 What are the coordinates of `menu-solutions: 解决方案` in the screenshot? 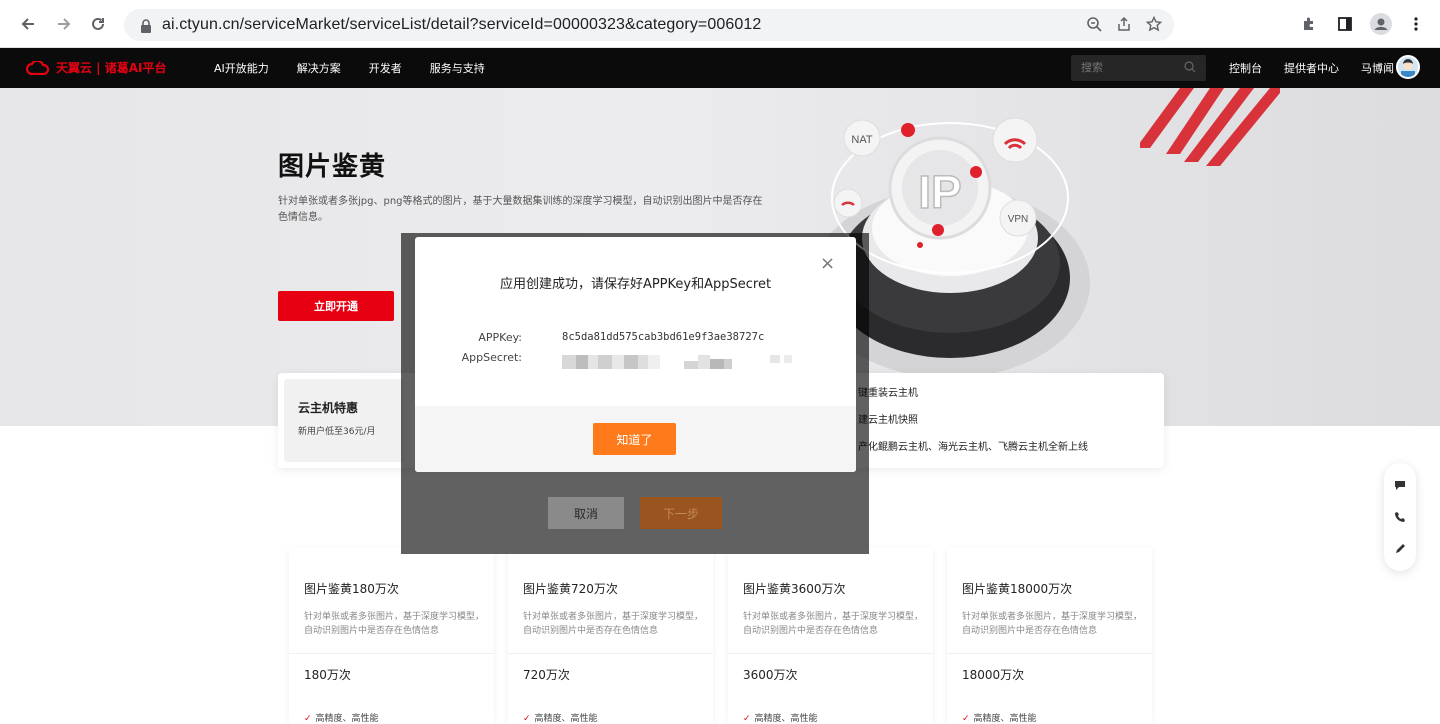 It's located at (319, 68).